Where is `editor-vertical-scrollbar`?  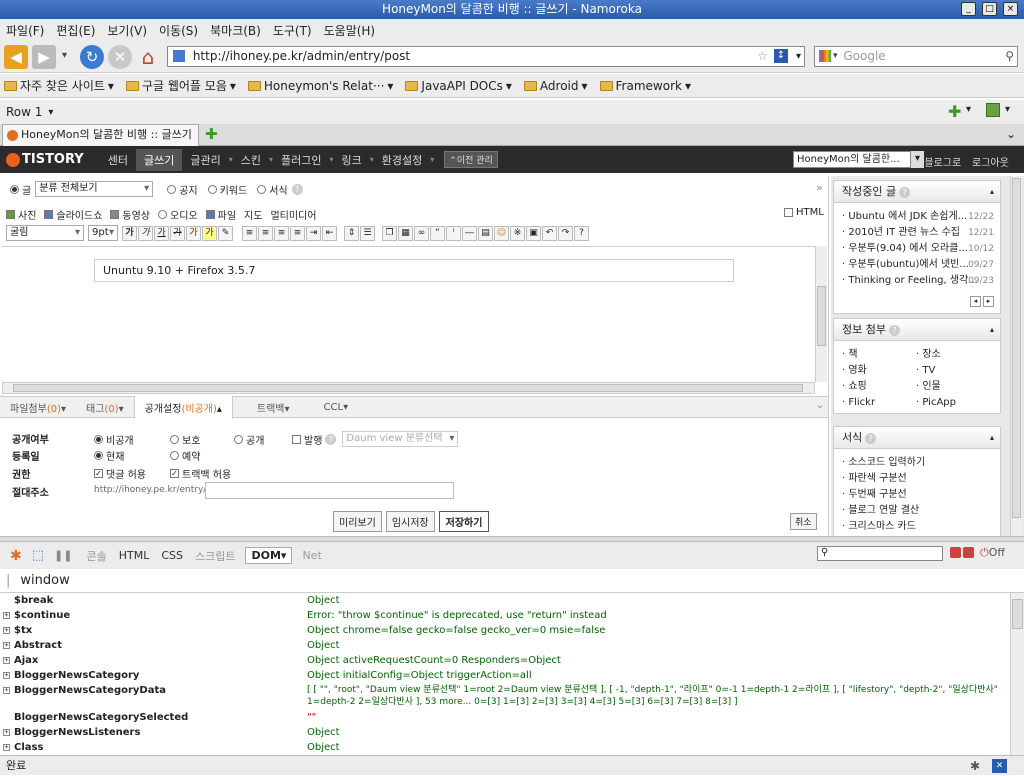 editor-vertical-scrollbar is located at coordinates (821, 314).